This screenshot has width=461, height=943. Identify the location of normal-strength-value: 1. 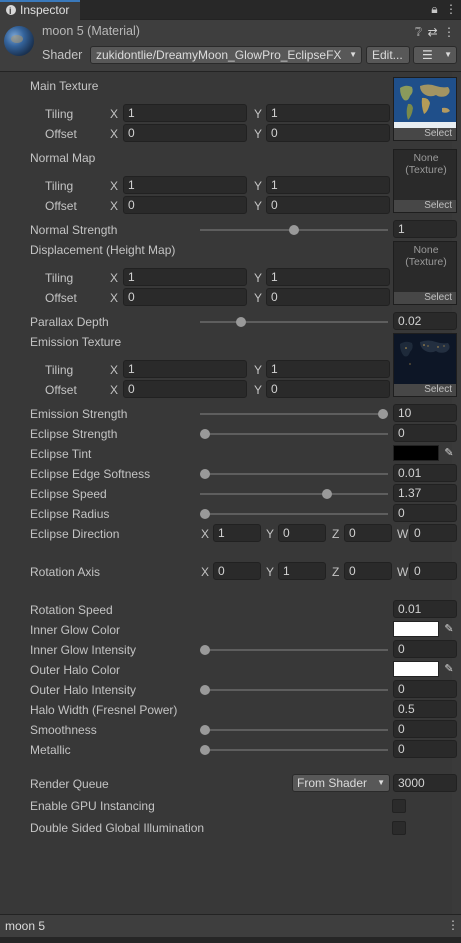
(425, 229).